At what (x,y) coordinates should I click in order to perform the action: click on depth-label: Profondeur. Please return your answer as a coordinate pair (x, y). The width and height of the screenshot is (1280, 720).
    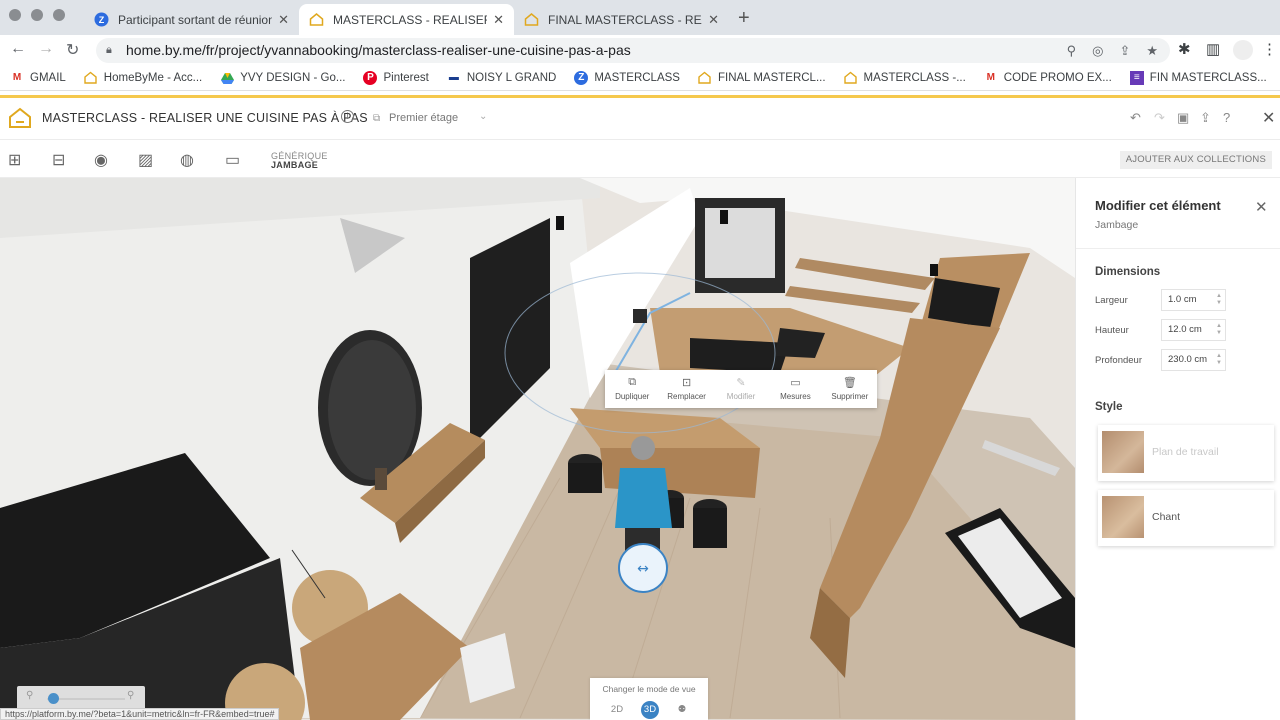
    Looking at the image, I should click on (1119, 360).